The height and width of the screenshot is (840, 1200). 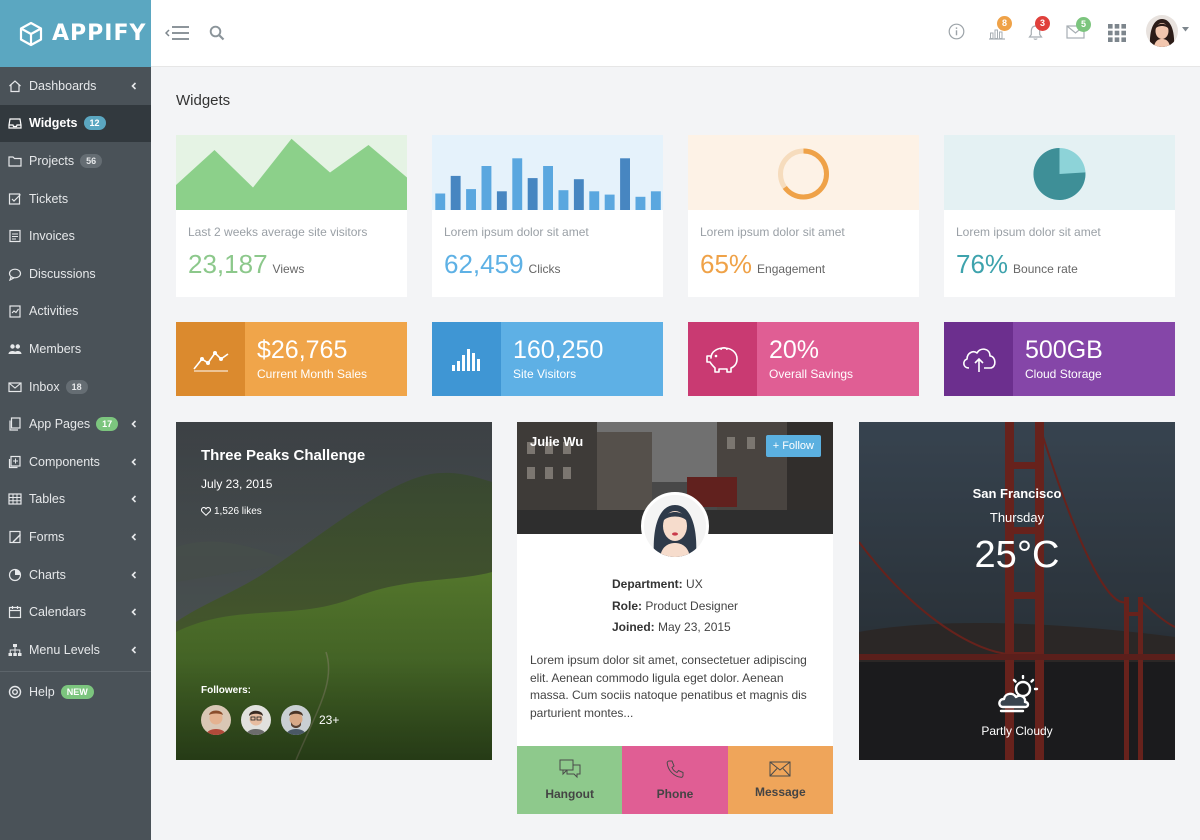 I want to click on sidebar-item-label: Charts, so click(x=47, y=574).